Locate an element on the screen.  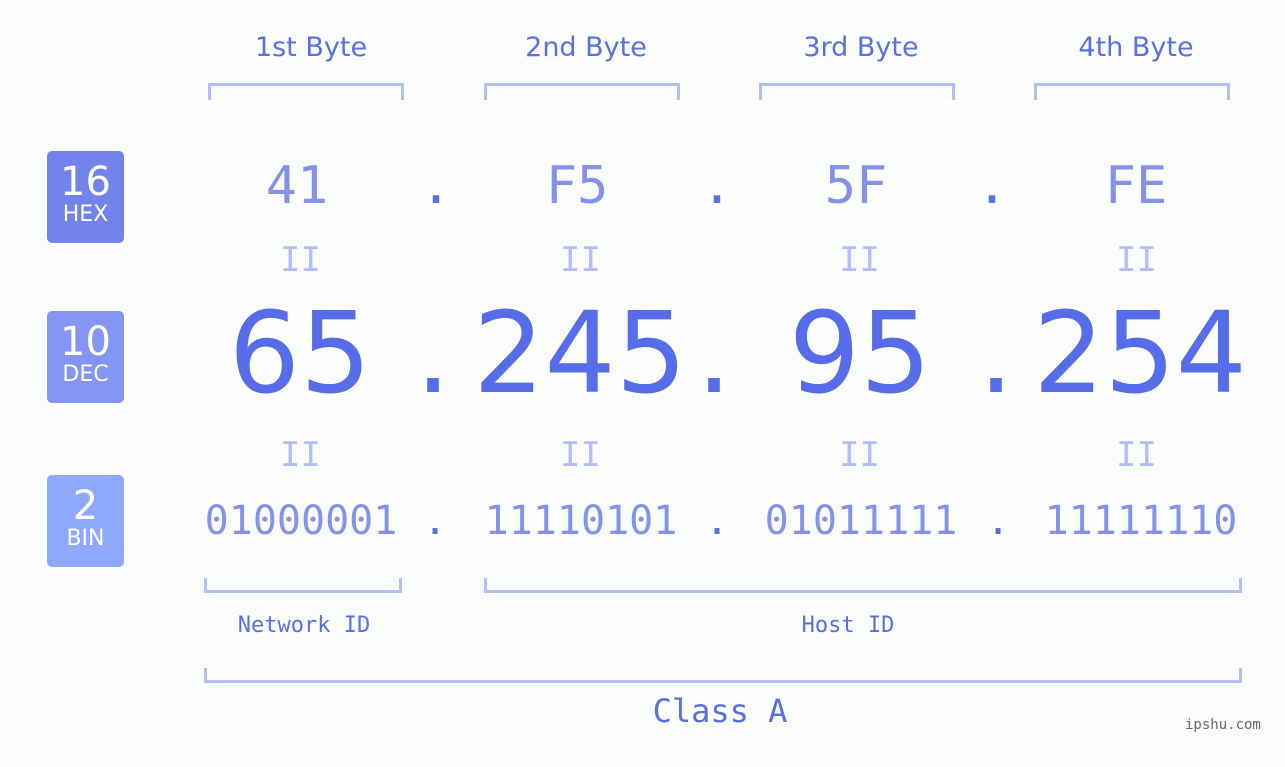
dec-byte-1: 65 is located at coordinates (300, 354).